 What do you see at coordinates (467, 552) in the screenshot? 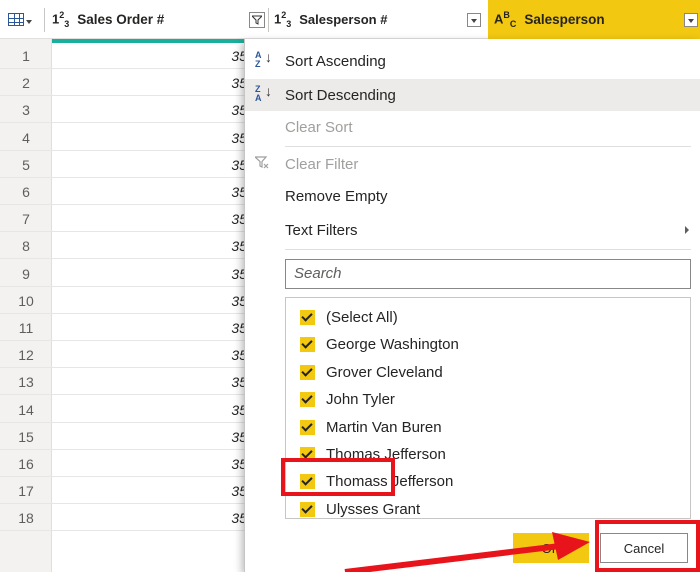
I see `annotation-arrow` at bounding box center [467, 552].